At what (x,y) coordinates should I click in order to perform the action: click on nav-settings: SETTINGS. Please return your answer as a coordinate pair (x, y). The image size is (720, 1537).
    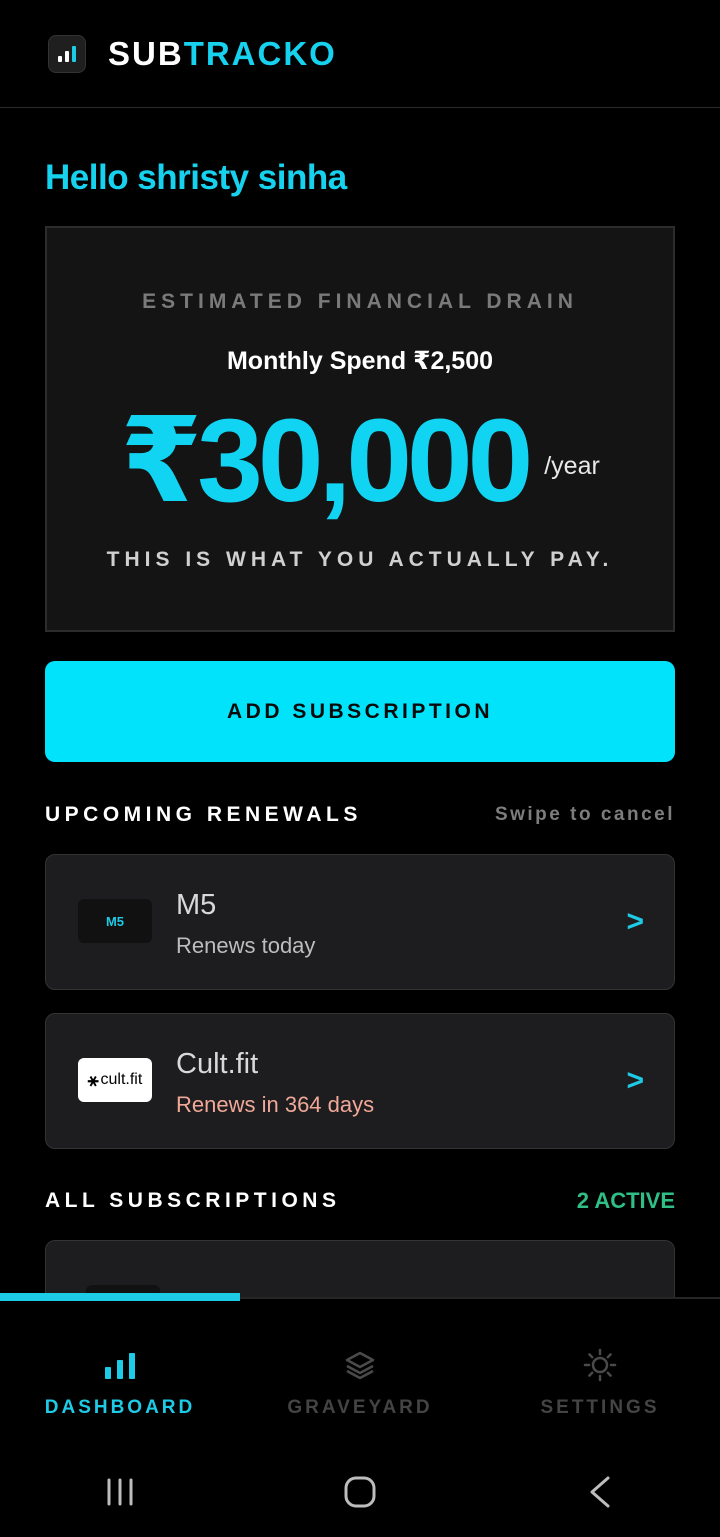
    Looking at the image, I should click on (600, 1376).